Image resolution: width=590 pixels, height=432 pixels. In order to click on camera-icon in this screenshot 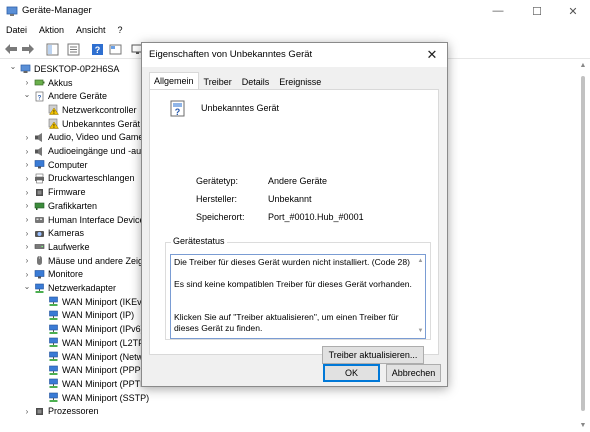, I will do `click(39, 233)`.